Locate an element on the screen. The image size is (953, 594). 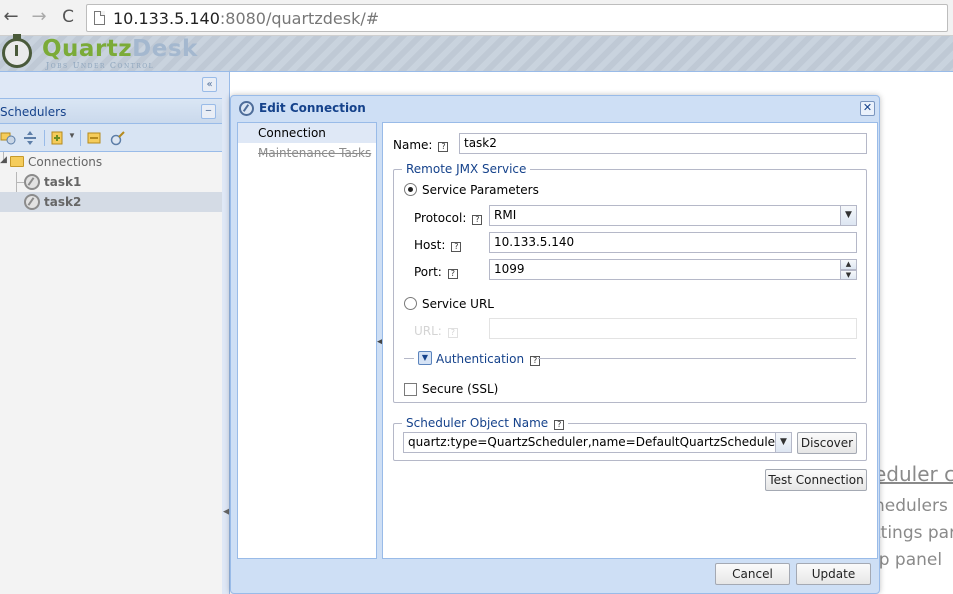
protocol-label: Protocol:? is located at coordinates (448, 218).